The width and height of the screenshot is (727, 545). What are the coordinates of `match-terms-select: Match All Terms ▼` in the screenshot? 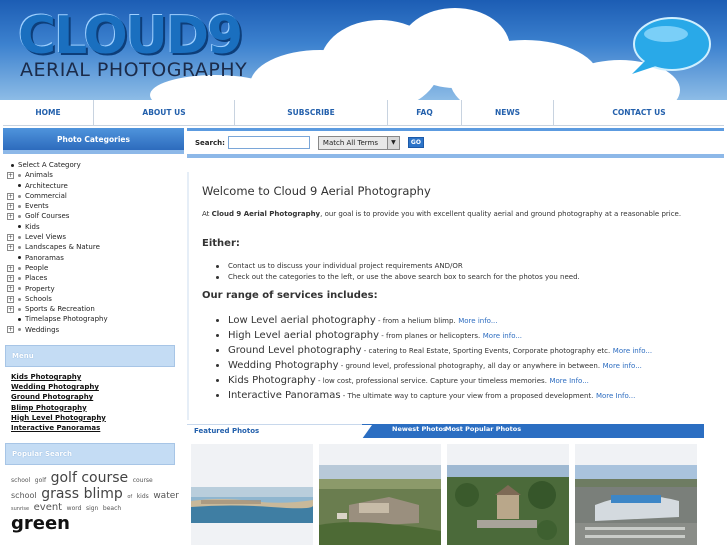 It's located at (358, 142).